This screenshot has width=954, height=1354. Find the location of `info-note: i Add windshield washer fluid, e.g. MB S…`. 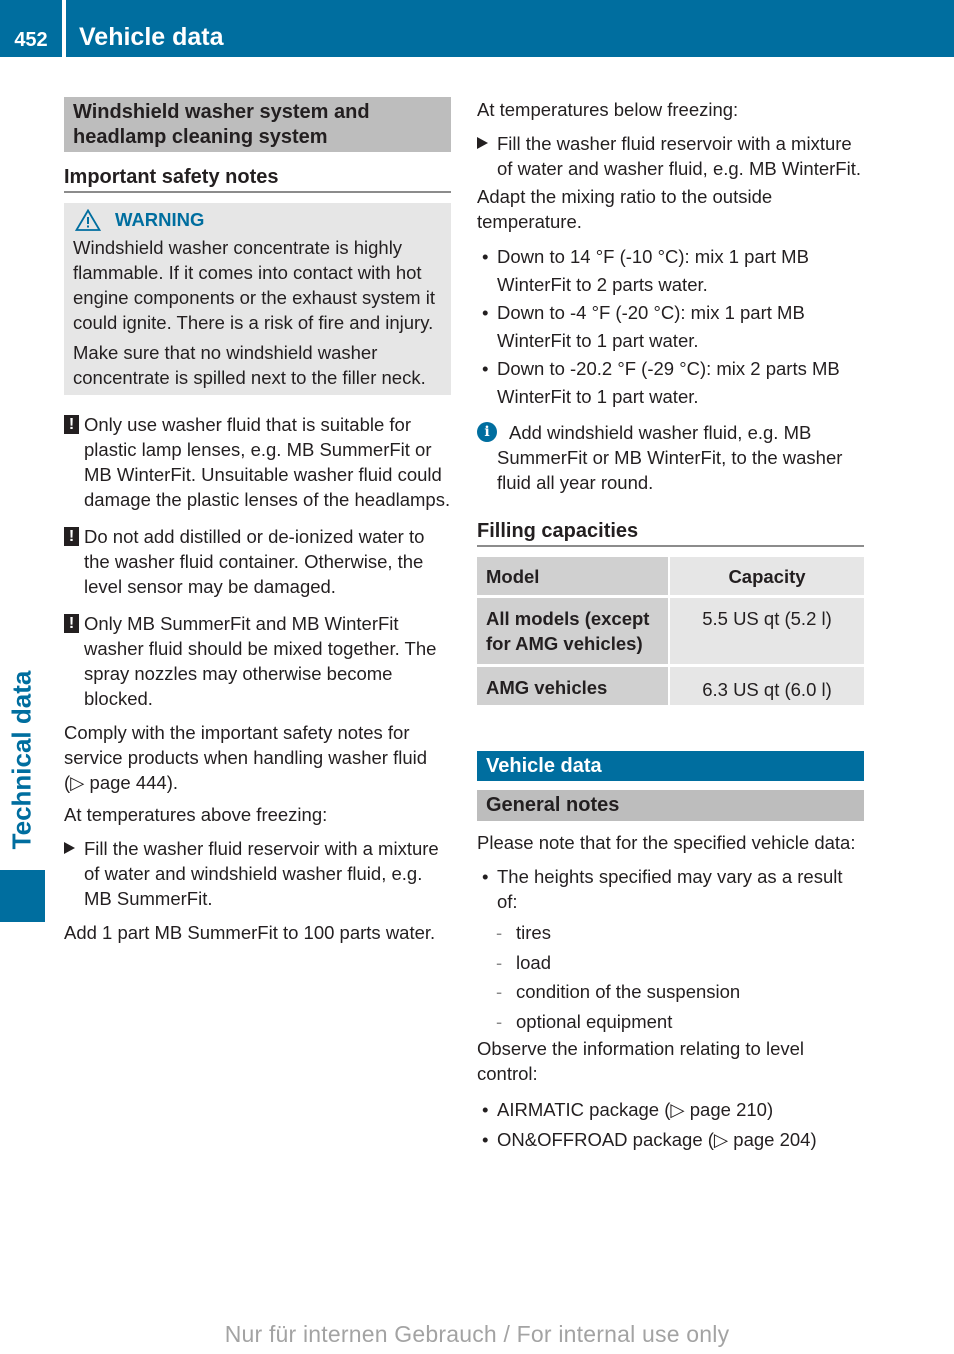

info-note: i Add windshield washer fluid, e.g. MB S… is located at coordinates (670, 457).